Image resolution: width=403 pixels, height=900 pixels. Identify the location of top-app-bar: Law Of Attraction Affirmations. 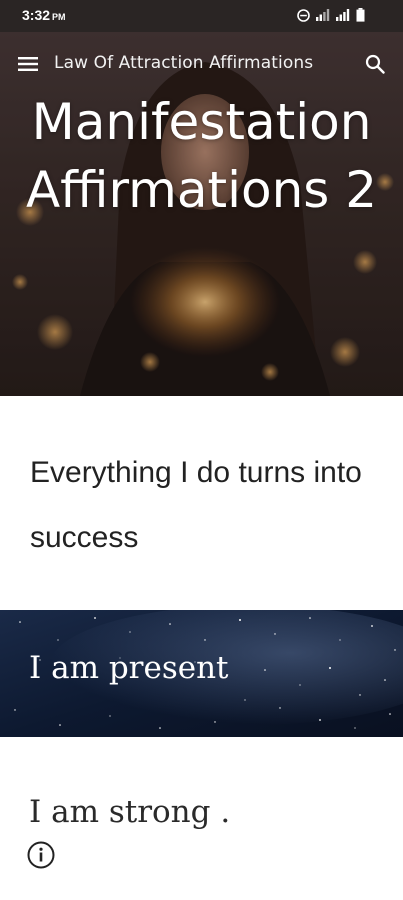
(201, 64).